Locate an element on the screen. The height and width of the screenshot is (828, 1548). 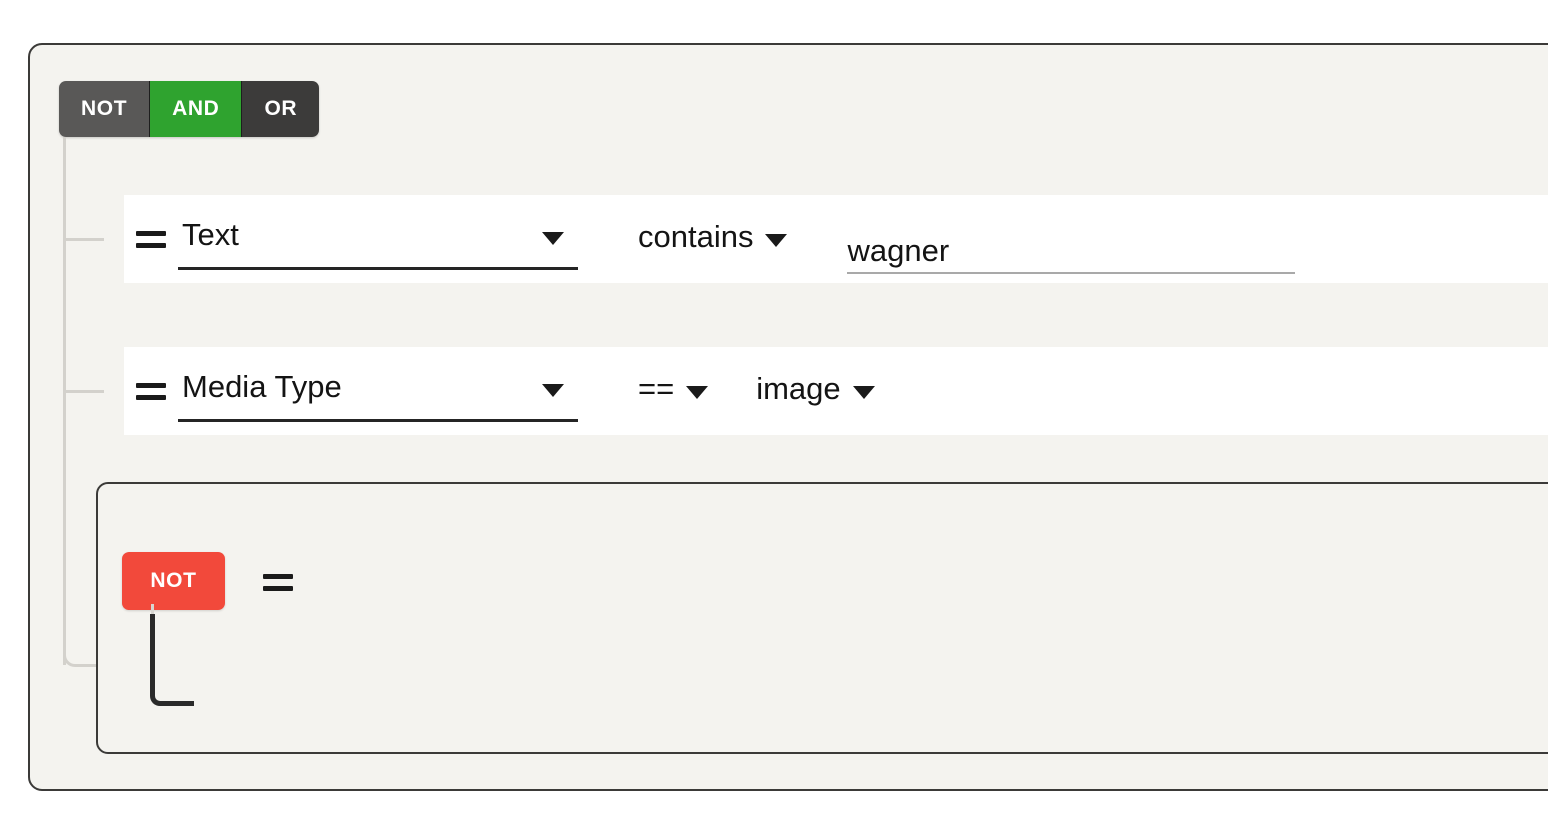
nested-tree-connector-rule is located at coordinates (172, 660).